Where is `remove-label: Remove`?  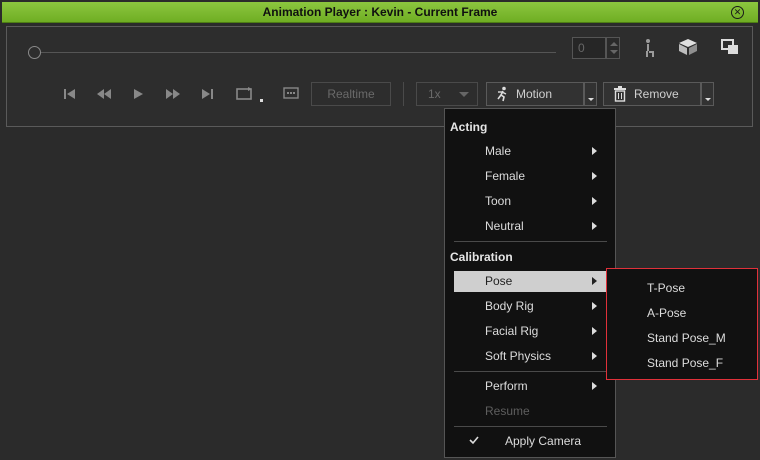 remove-label: Remove is located at coordinates (656, 94).